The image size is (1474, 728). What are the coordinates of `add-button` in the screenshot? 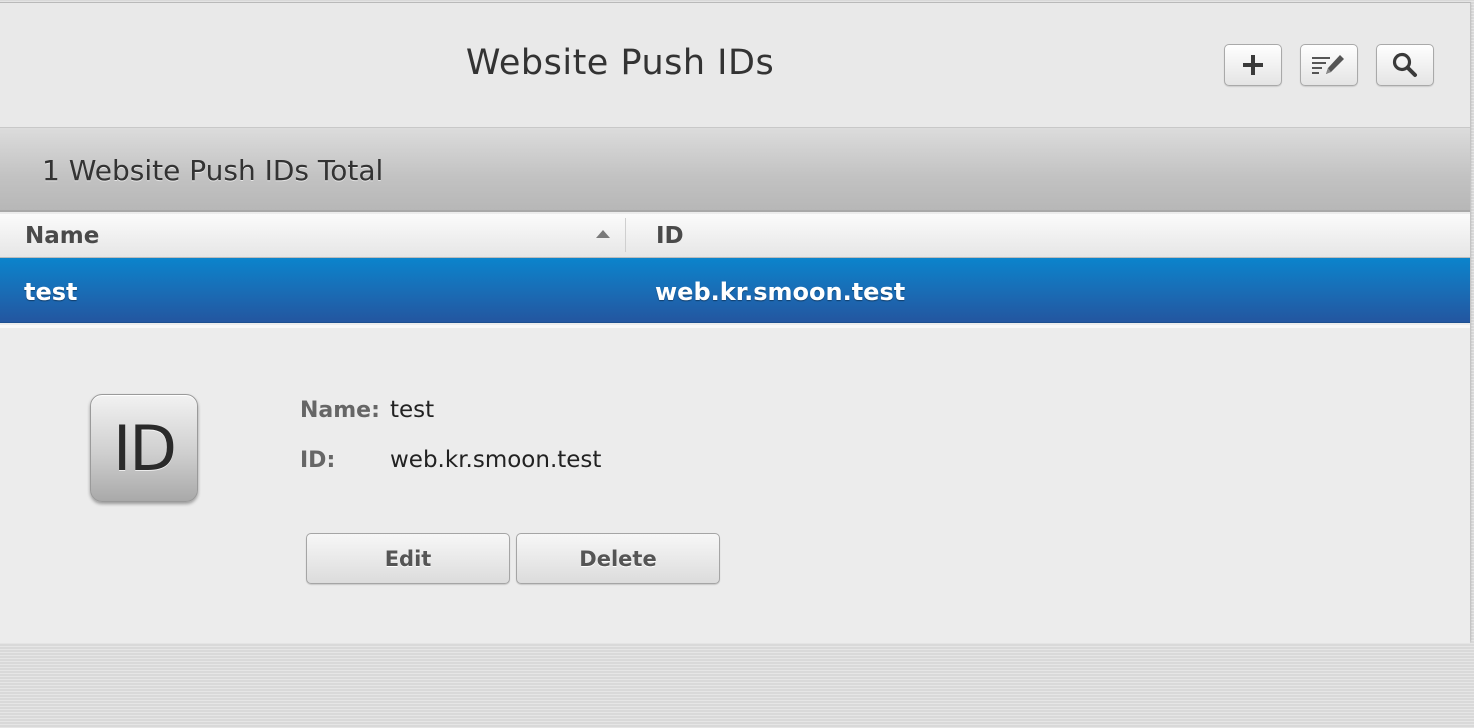 It's located at (1253, 65).